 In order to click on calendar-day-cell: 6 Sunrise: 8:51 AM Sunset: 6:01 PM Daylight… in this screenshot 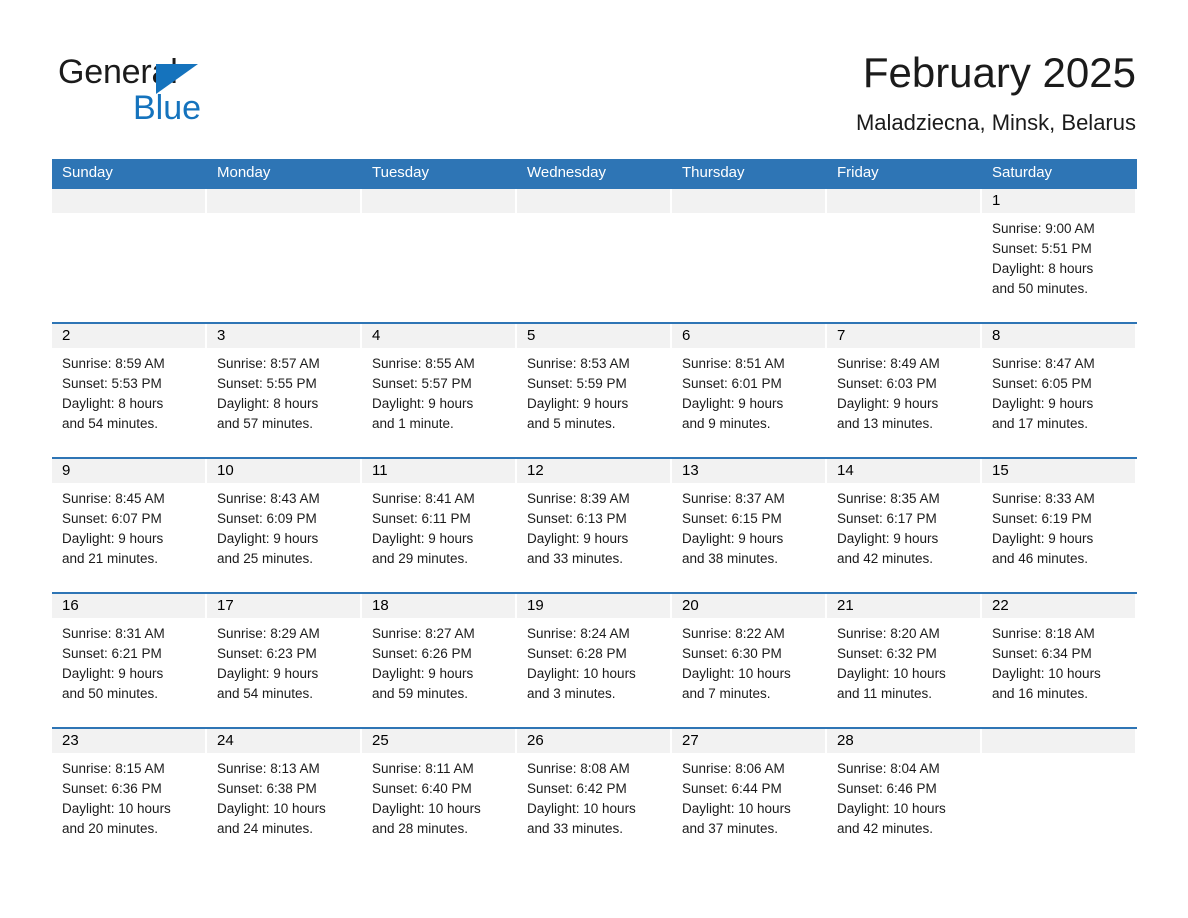, I will do `click(749, 389)`.